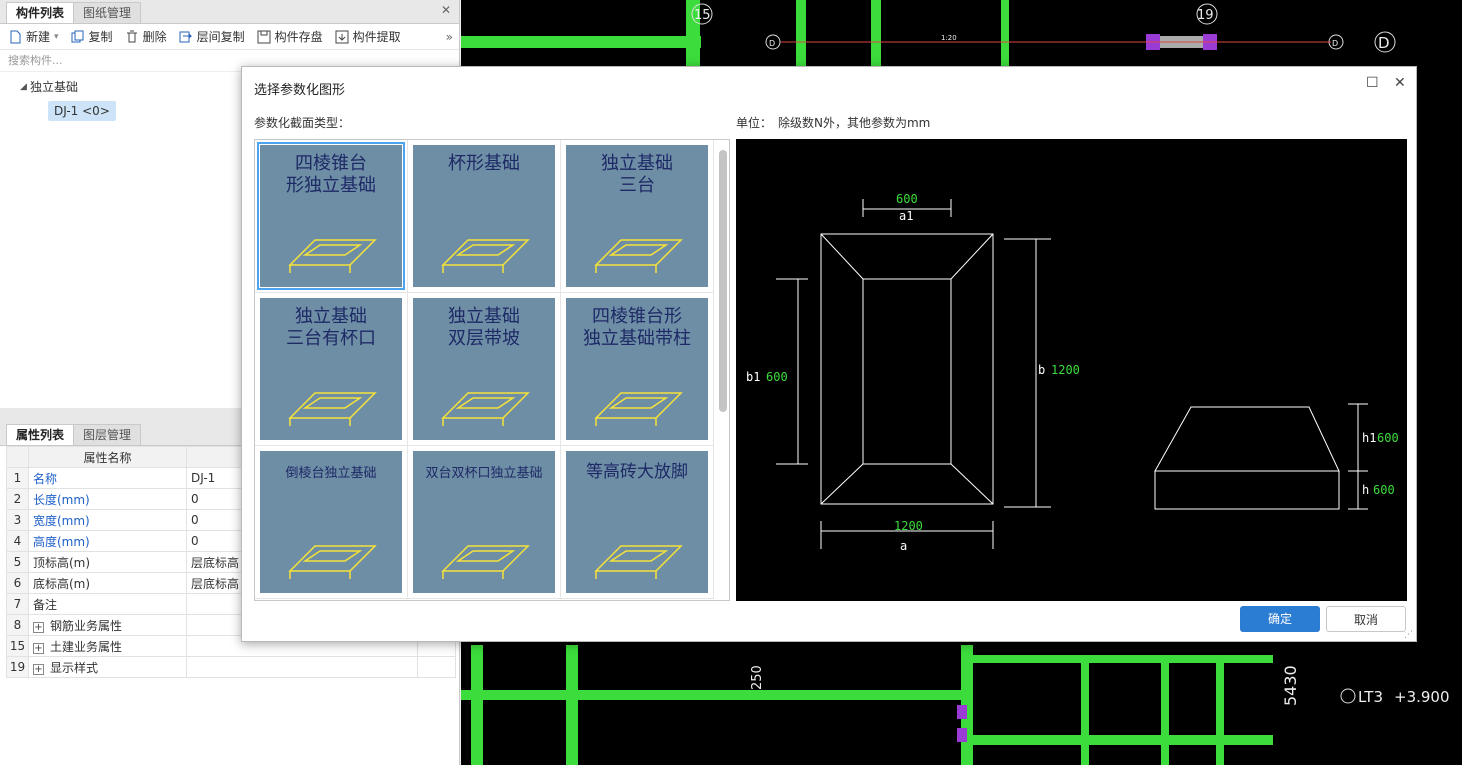  What do you see at coordinates (484, 338) in the screenshot?
I see `shape-title-line2: 双层带坡` at bounding box center [484, 338].